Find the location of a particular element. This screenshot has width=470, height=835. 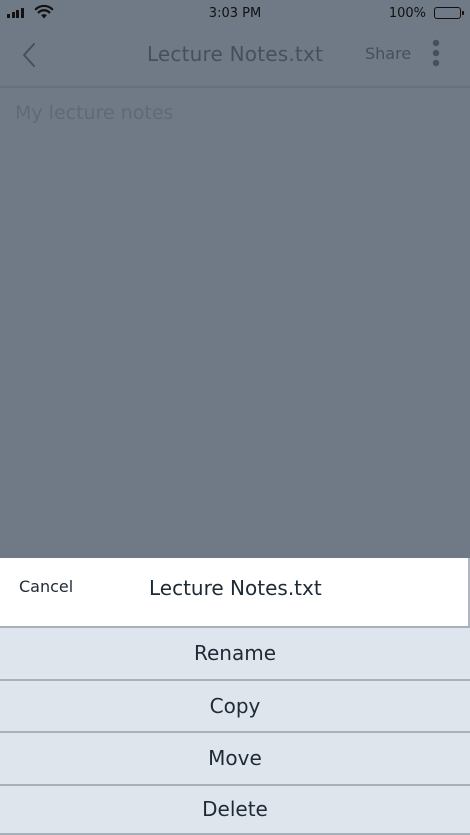

share-button: Share is located at coordinates (388, 53).